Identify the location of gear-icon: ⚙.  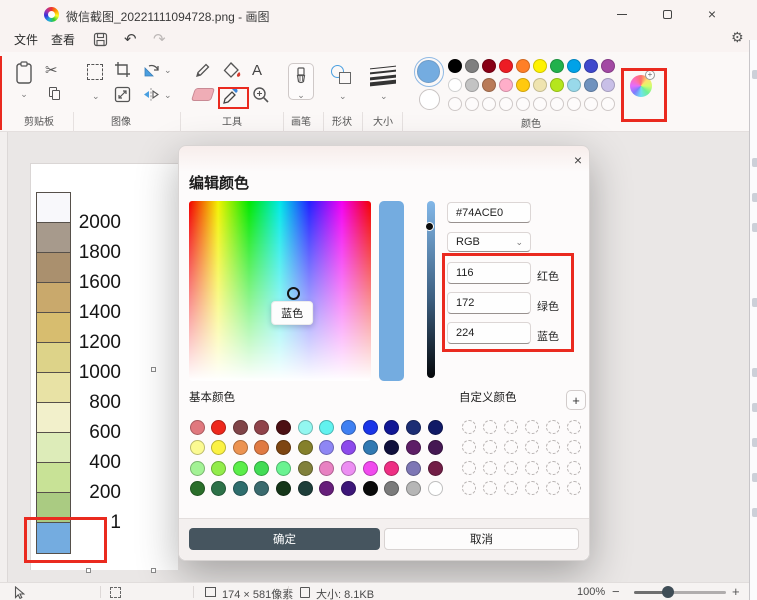
(737, 37).